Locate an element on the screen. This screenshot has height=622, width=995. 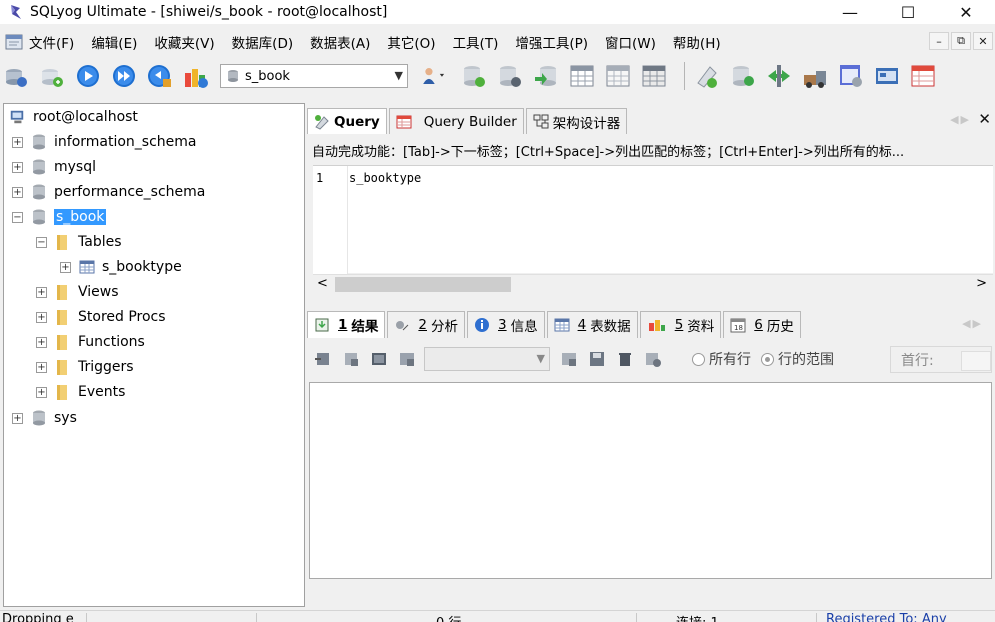
table-data-icon is located at coordinates (654, 76).